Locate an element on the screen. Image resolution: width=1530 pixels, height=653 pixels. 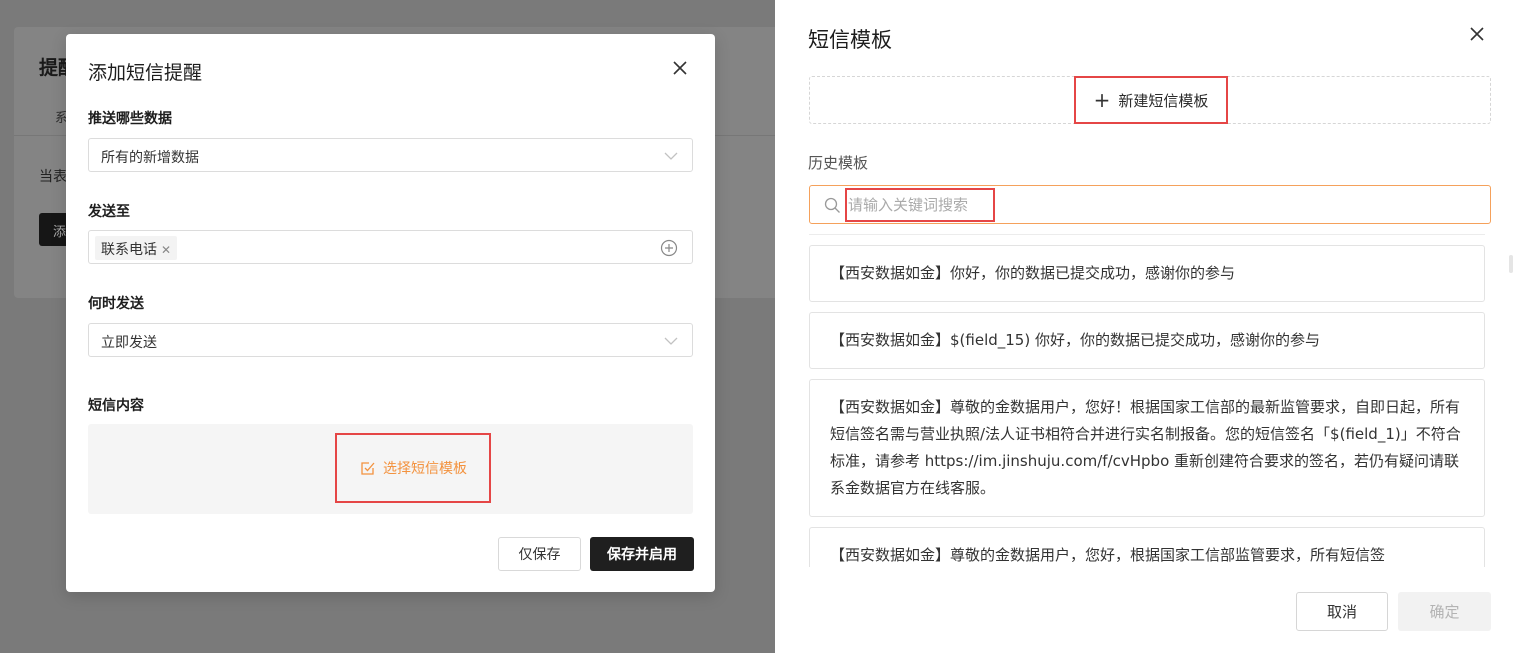
remove-tag-icon: ✕ is located at coordinates (166, 250).